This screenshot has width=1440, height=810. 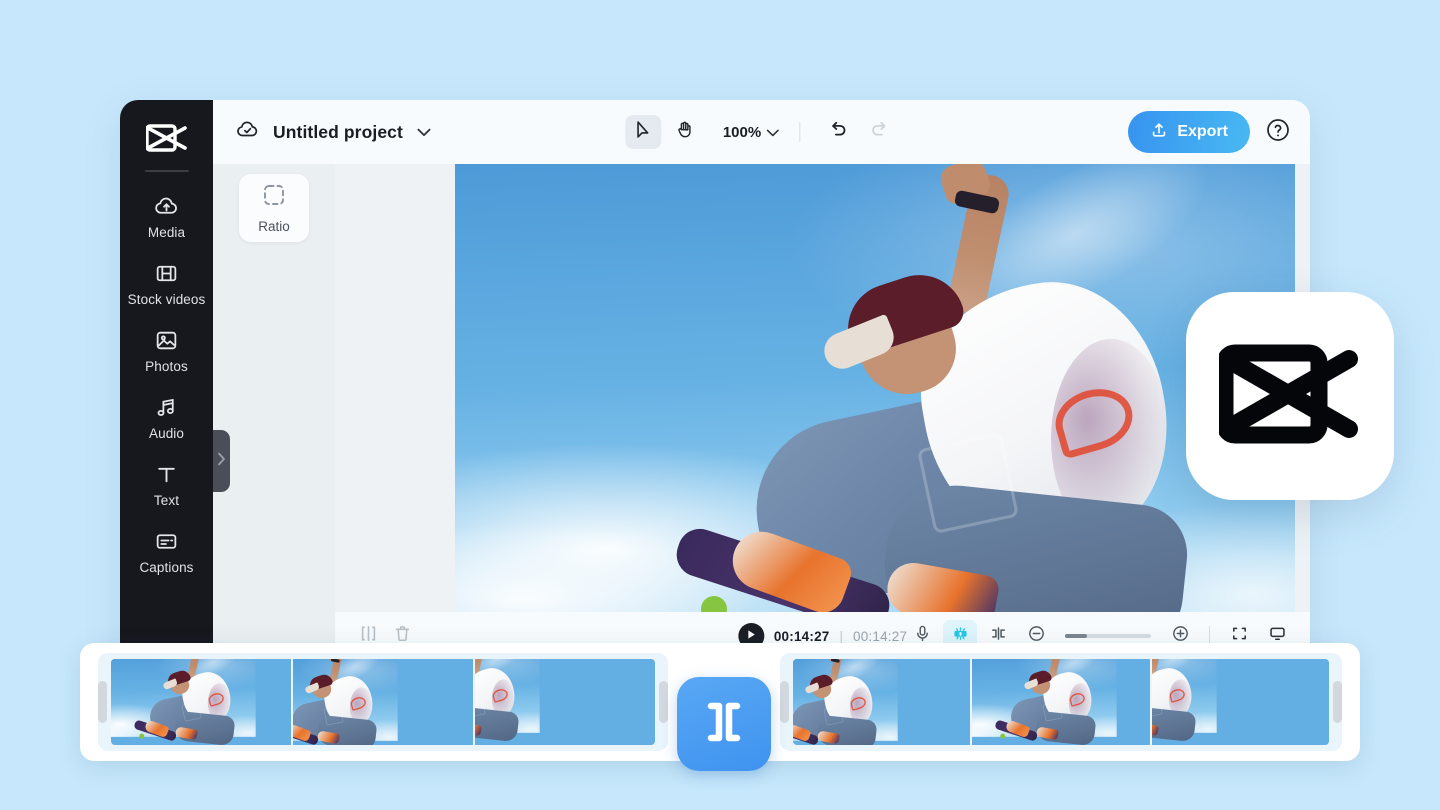 I want to click on hand-icon, so click(x=684, y=132).